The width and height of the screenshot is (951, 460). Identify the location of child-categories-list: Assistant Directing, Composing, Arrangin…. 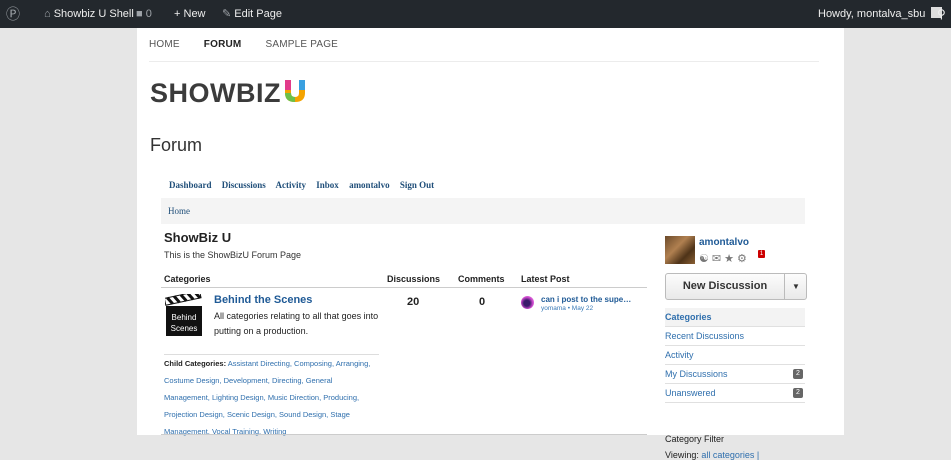
(267, 397).